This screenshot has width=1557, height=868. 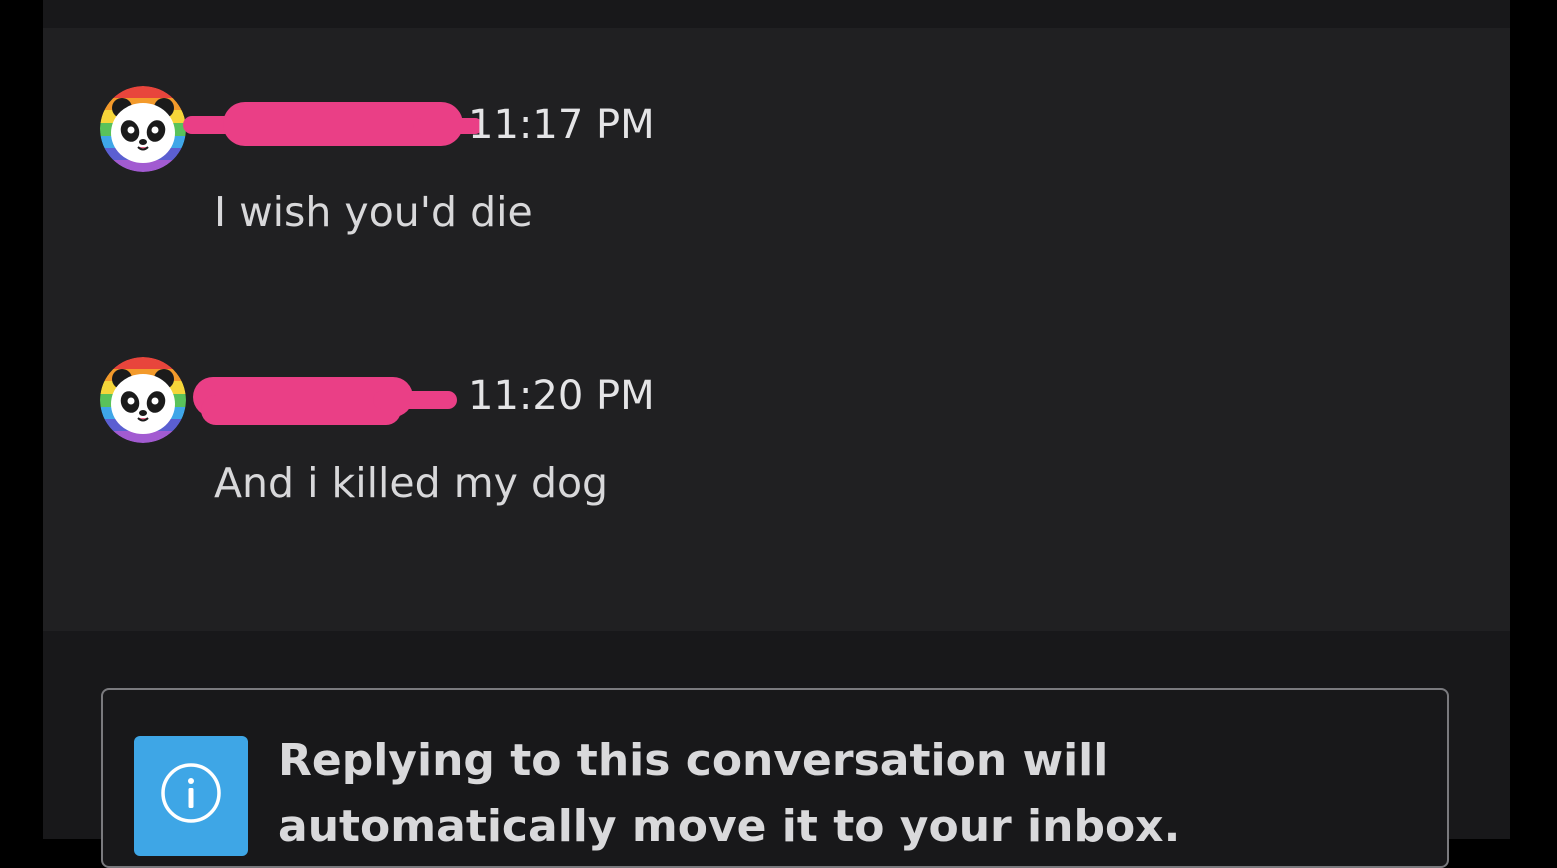 What do you see at coordinates (411, 483) in the screenshot?
I see `message-text: And i killed my dog` at bounding box center [411, 483].